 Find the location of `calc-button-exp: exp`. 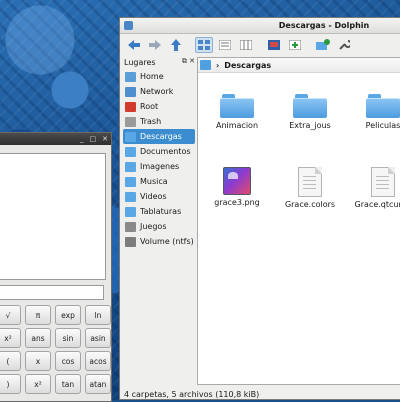

calc-button-exp: exp is located at coordinates (68, 315).